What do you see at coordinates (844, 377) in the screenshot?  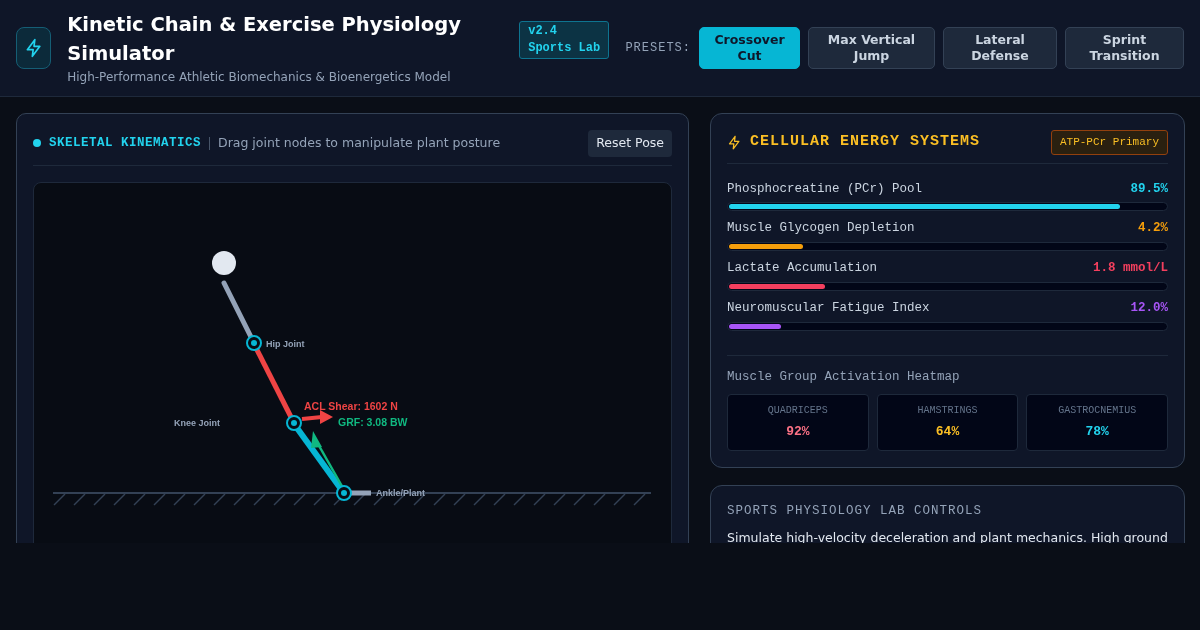 I see `heatmap-title: Muscle Group Activation Heatmap` at bounding box center [844, 377].